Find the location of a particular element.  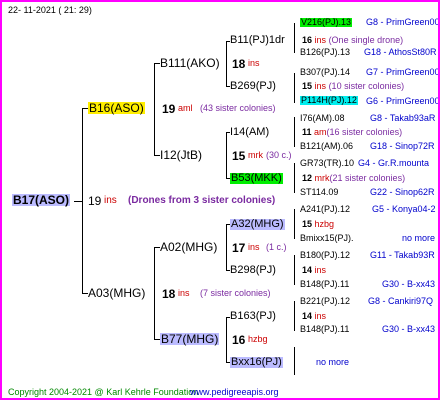

sire-insemination: aml is located at coordinates (185, 108).